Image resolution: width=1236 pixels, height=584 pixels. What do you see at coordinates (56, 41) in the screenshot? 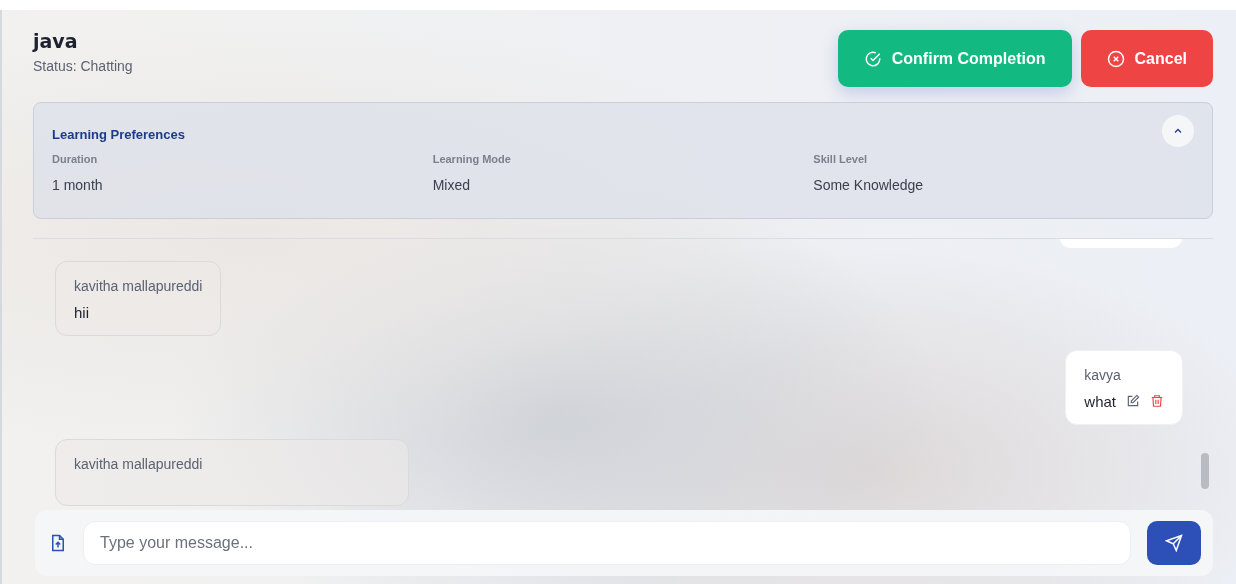
I see `chat-title: java` at bounding box center [56, 41].